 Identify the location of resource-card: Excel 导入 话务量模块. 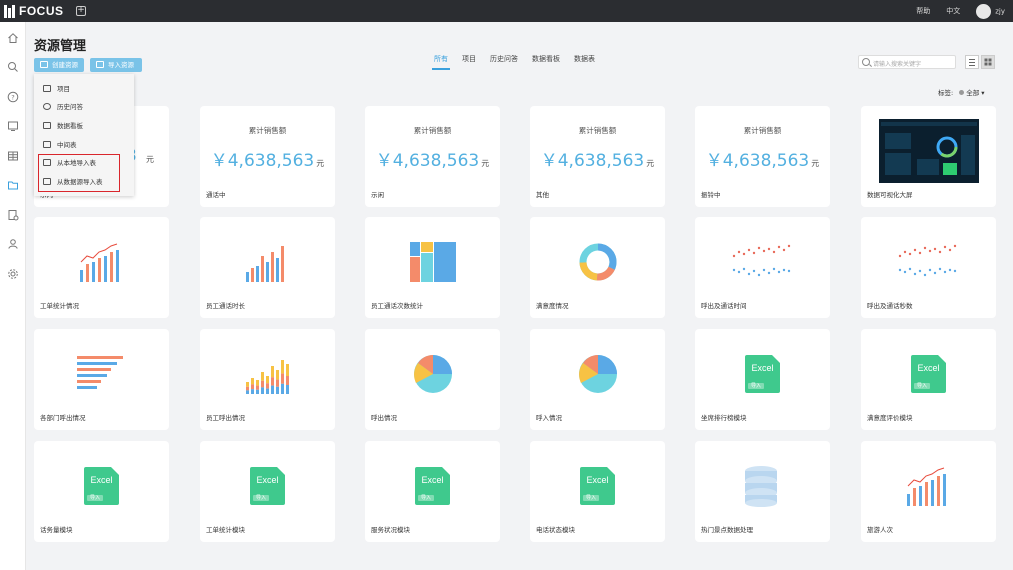
(101, 491).